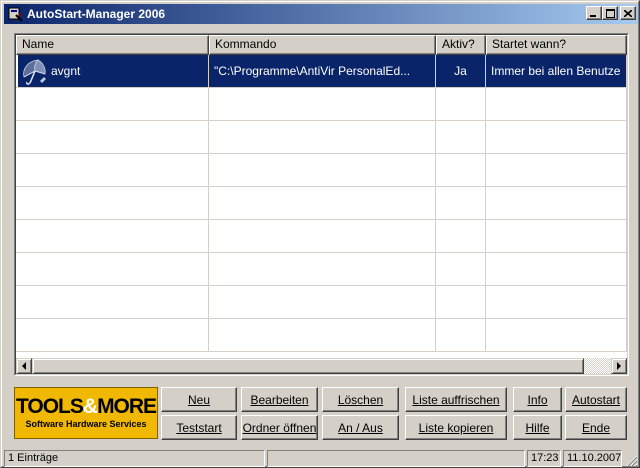 The height and width of the screenshot is (468, 640). What do you see at coordinates (49, 406) in the screenshot?
I see `logo-word-tools: TOOLS` at bounding box center [49, 406].